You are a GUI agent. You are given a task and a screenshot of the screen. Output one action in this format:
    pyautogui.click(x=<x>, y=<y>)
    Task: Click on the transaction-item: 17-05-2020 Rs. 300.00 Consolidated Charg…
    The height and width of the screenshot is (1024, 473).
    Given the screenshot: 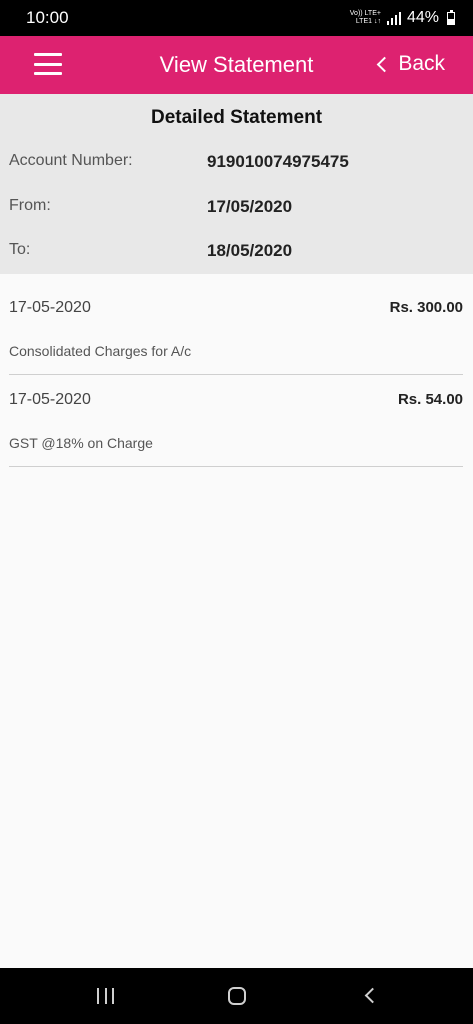 What is the action you would take?
    pyautogui.click(x=236, y=329)
    